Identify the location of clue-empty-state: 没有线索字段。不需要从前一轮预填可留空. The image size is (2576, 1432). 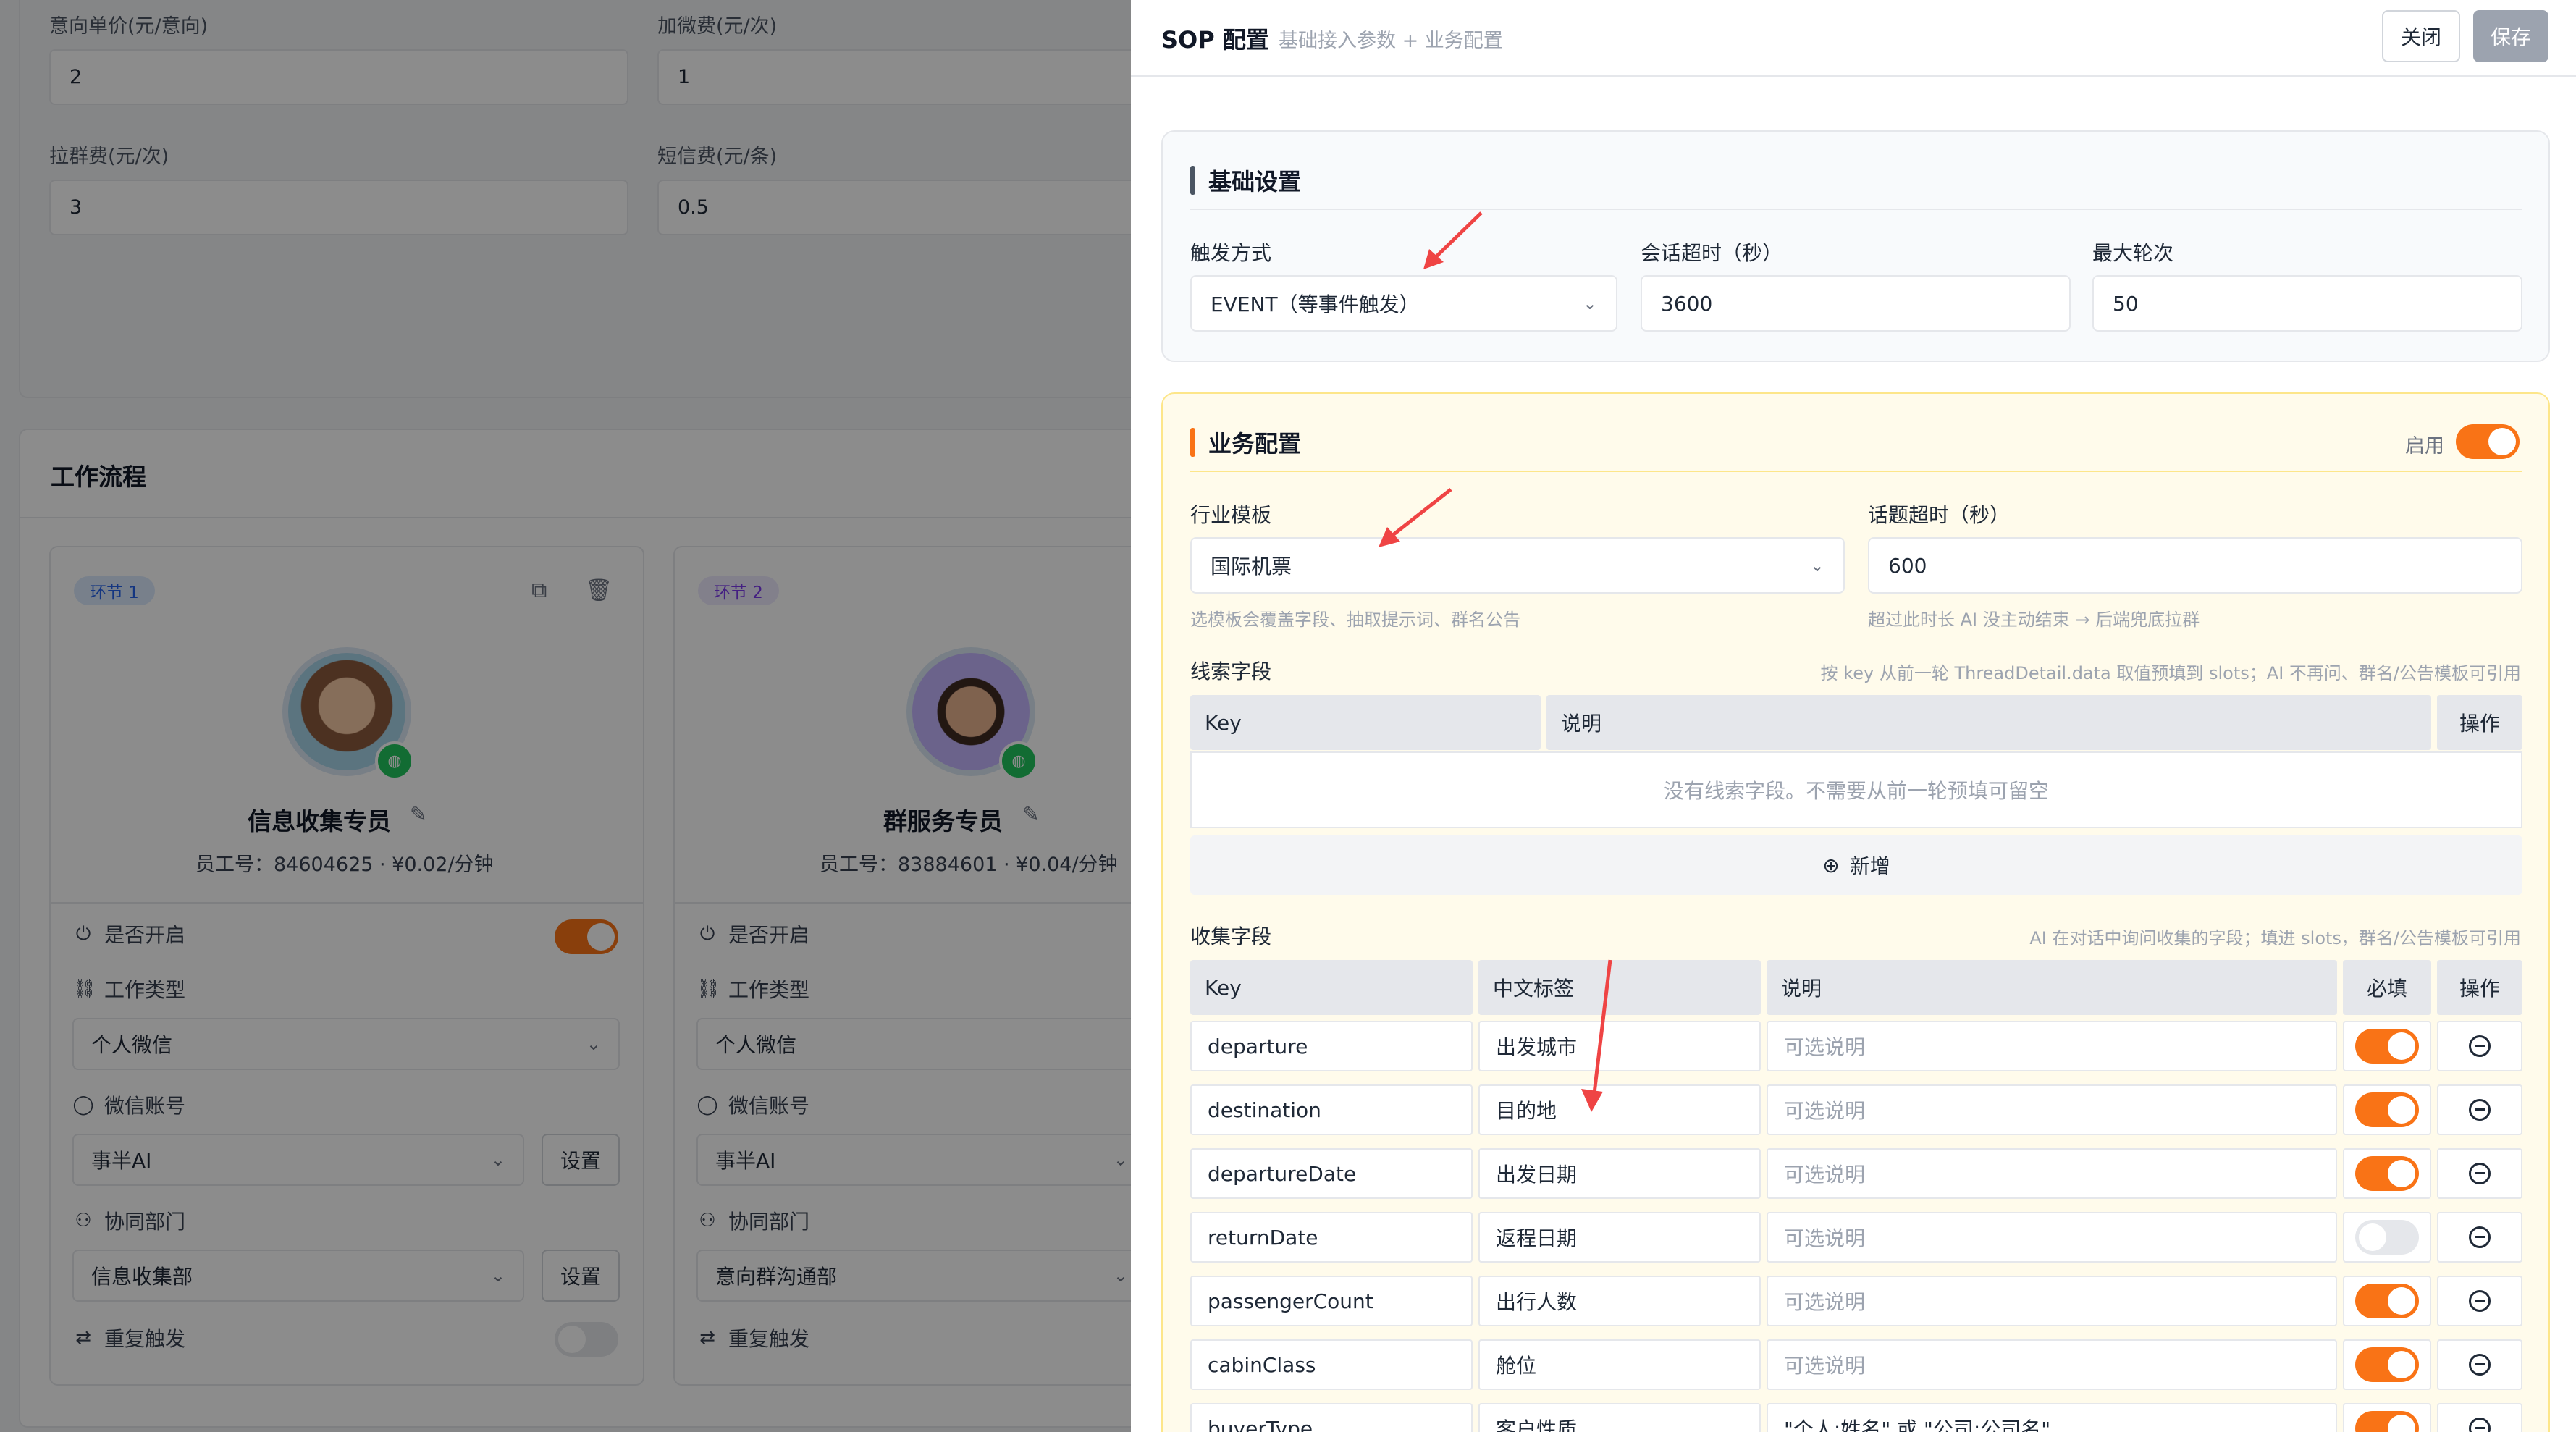
(1856, 789).